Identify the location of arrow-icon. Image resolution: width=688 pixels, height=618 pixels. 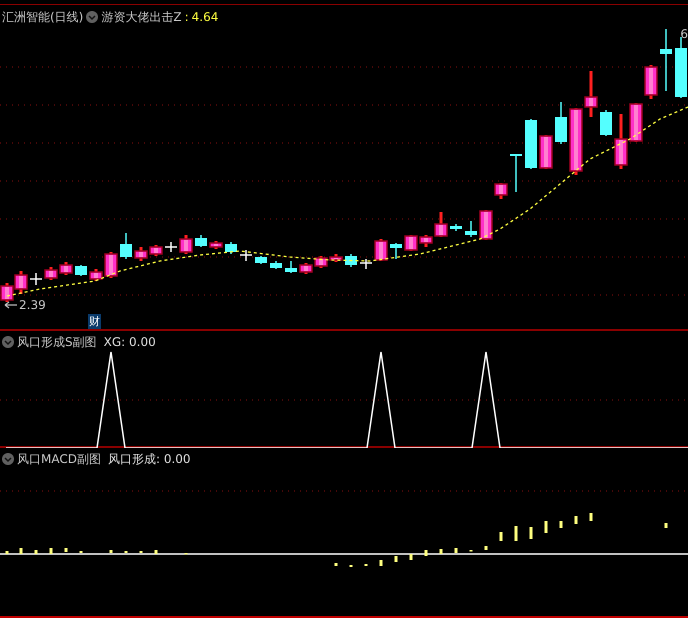
(11, 305).